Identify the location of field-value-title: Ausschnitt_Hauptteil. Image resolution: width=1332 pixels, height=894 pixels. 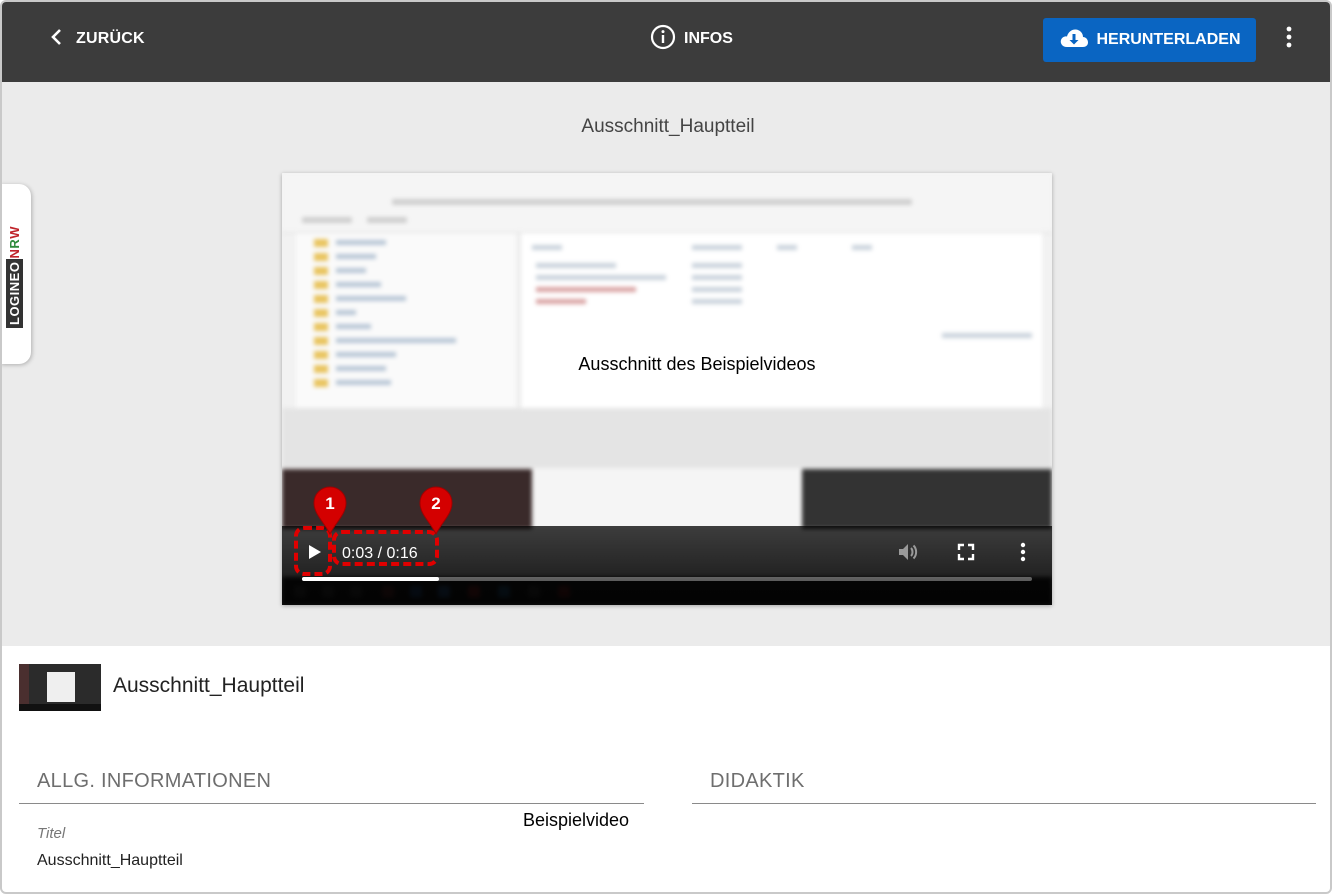
(110, 860).